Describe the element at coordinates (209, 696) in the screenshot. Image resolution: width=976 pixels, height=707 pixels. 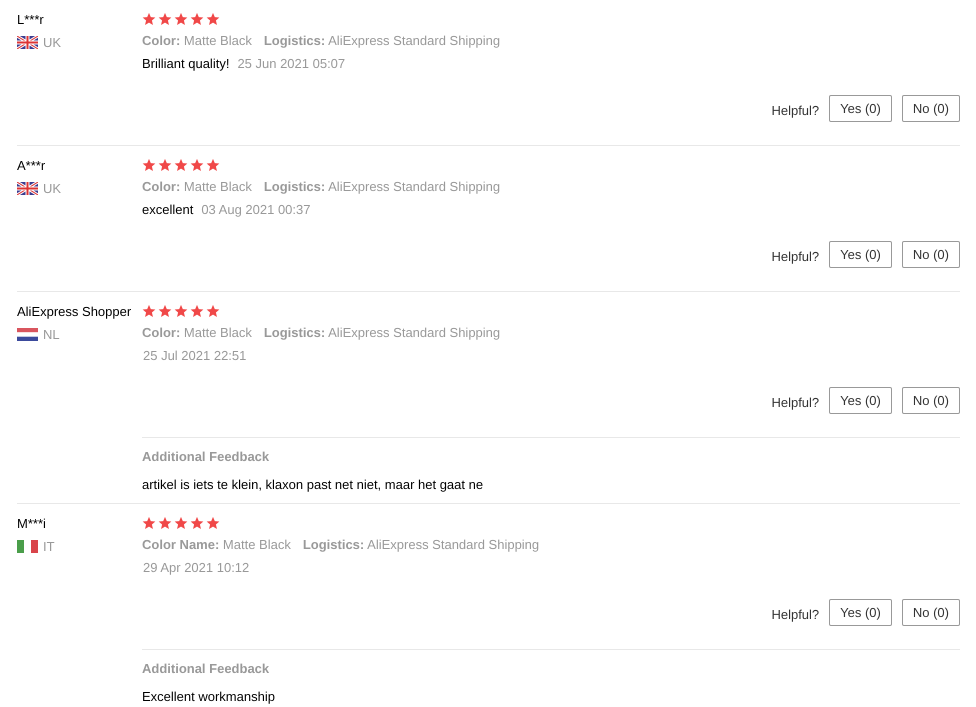
I see `additional-feedback-text: Excellent workmanship` at that location.